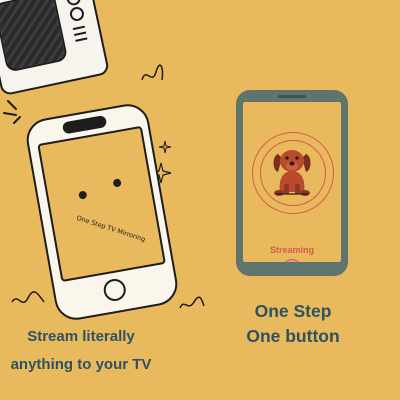 The width and height of the screenshot is (400, 400). What do you see at coordinates (292, 173) in the screenshot?
I see `dog-icon` at bounding box center [292, 173].